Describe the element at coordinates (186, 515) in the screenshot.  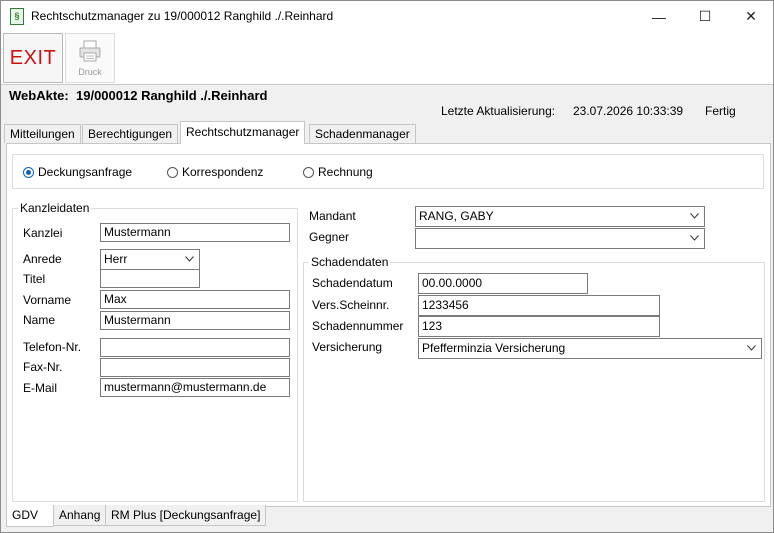
I see `tab-rm-plus: RM Plus [Deckungsanfrage]` at that location.